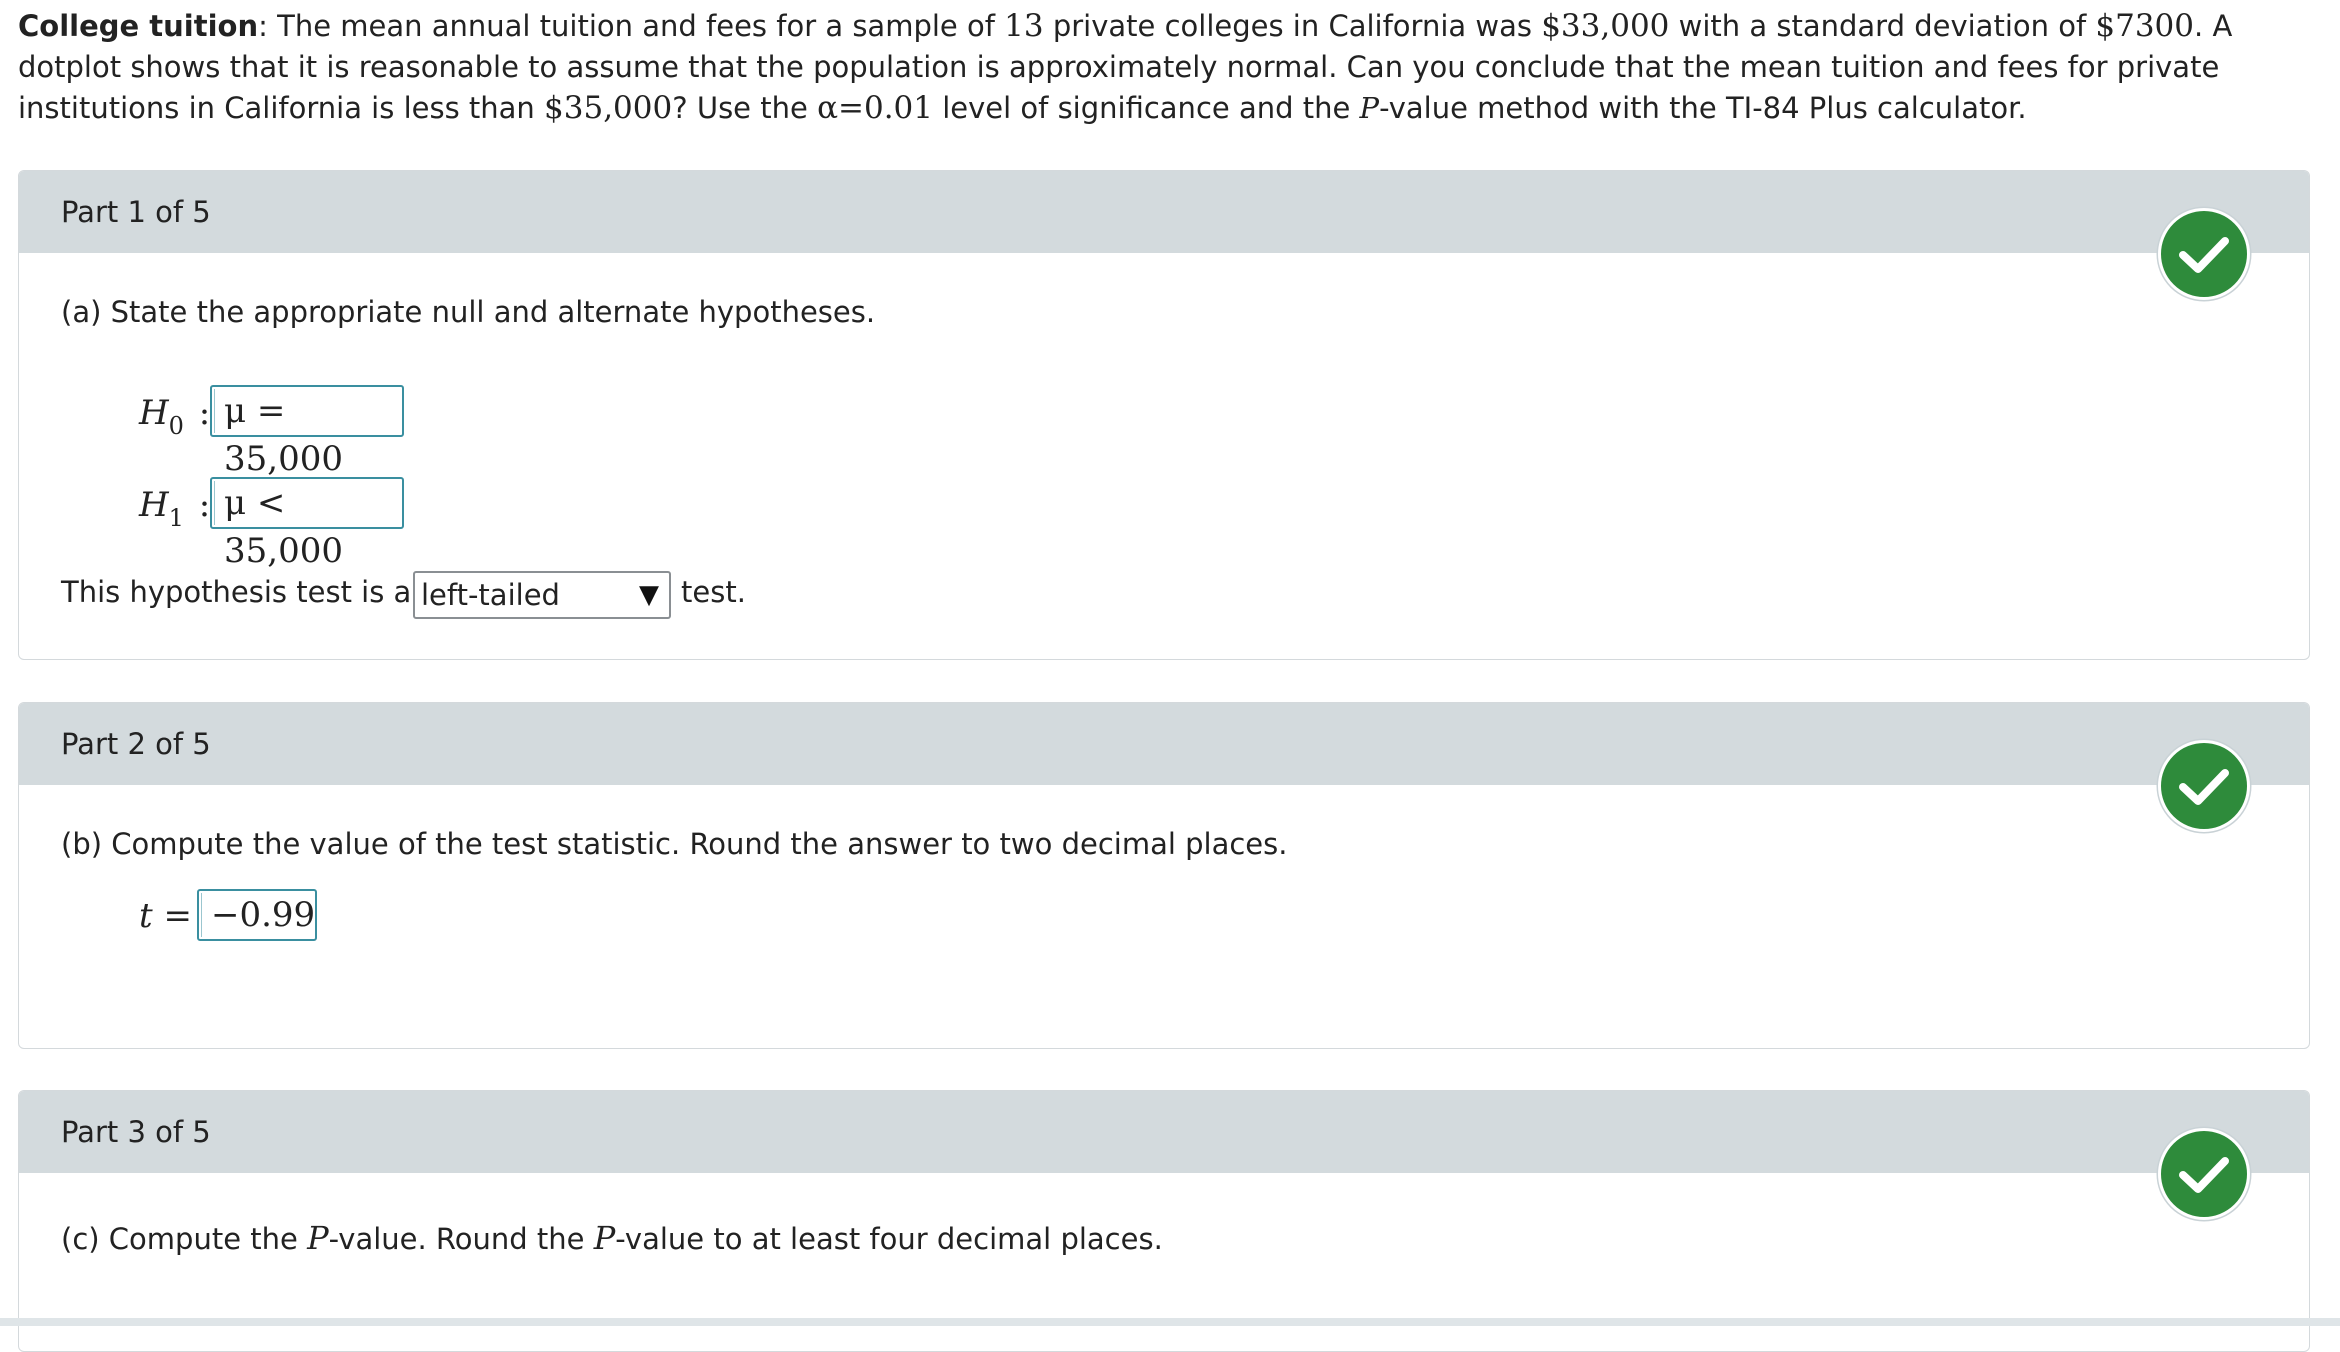 The image size is (2340, 1352). What do you see at coordinates (1605, 26) in the screenshot?
I see `sample-mean: $33,000` at bounding box center [1605, 26].